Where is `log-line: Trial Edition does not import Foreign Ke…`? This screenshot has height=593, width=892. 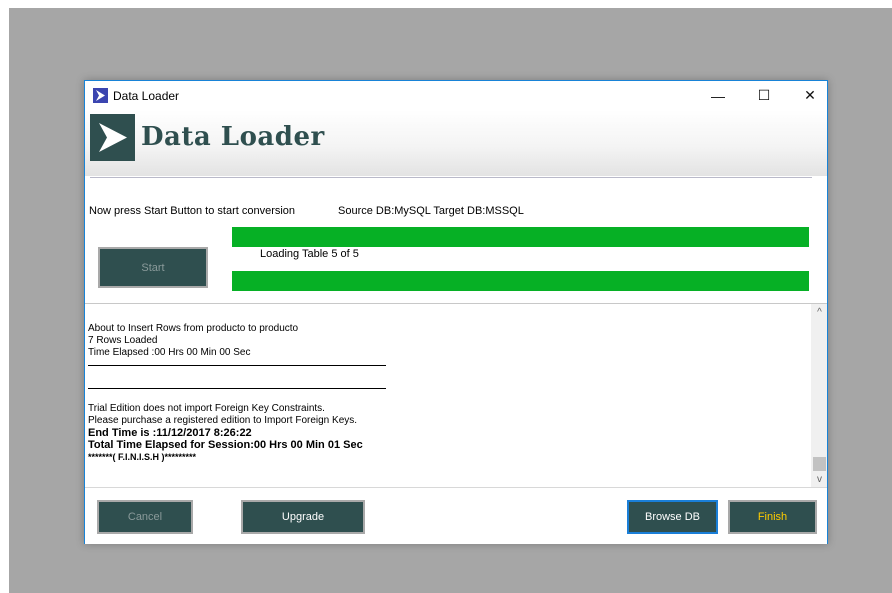 log-line: Trial Edition does not import Foreign Ke… is located at coordinates (206, 408).